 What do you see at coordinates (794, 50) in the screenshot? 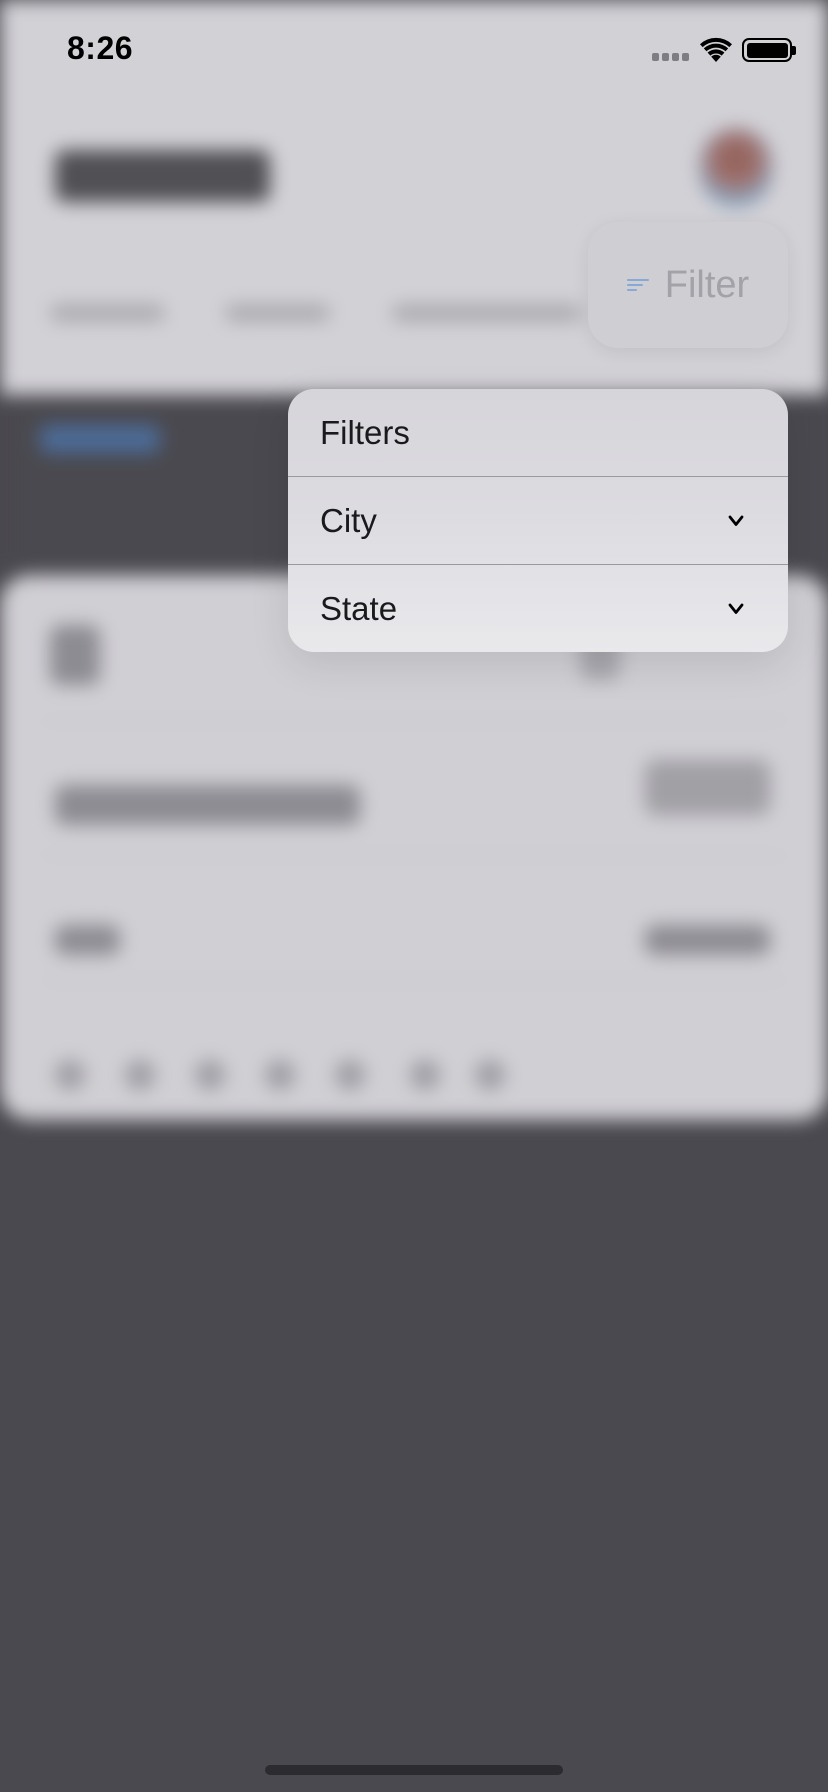
I see `battery-cap` at bounding box center [794, 50].